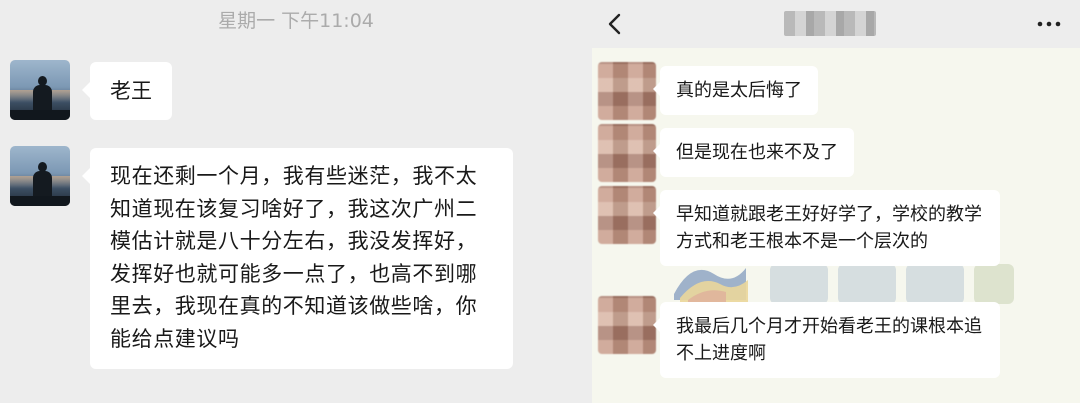  I want to click on message-bubble: 但是现在也来不及了, so click(753, 152).